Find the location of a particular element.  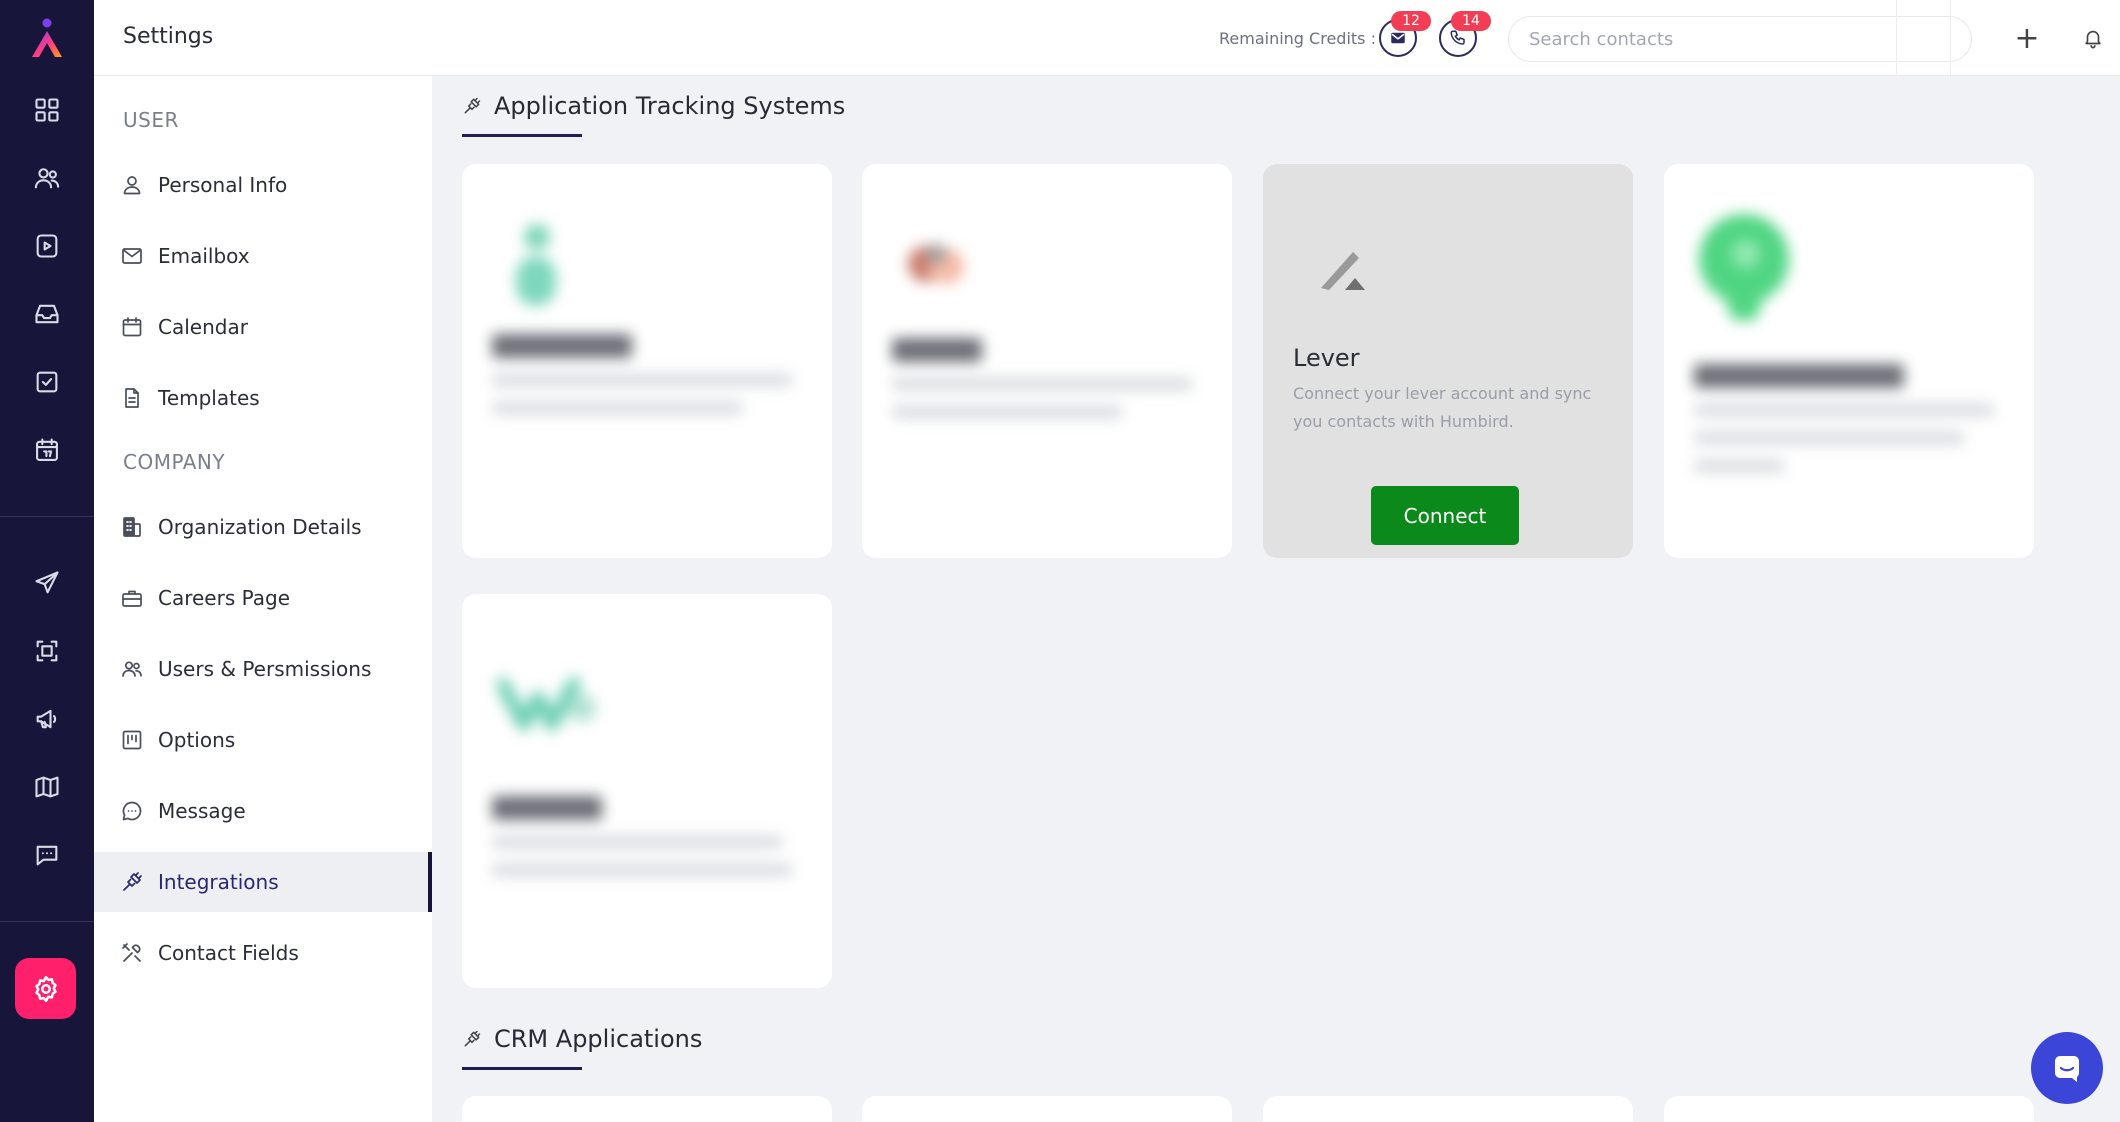

chat-icon is located at coordinates (47, 855).